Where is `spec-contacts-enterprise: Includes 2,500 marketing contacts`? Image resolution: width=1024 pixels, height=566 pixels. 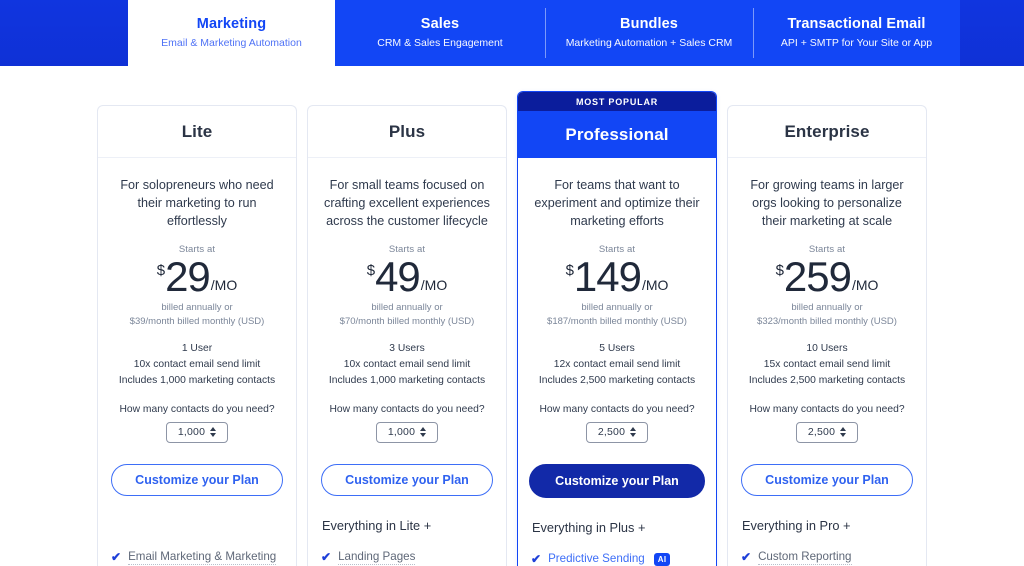 spec-contacts-enterprise: Includes 2,500 marketing contacts is located at coordinates (827, 380).